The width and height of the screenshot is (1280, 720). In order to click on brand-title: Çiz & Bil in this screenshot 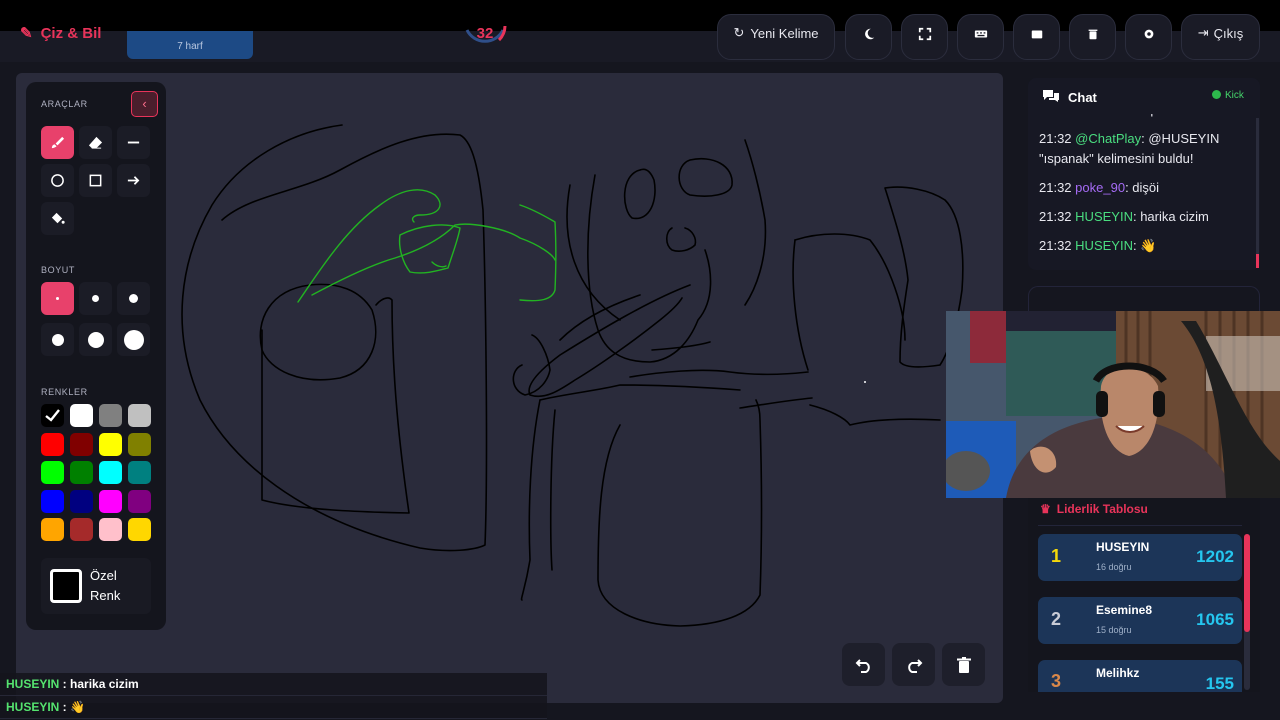, I will do `click(71, 33)`.